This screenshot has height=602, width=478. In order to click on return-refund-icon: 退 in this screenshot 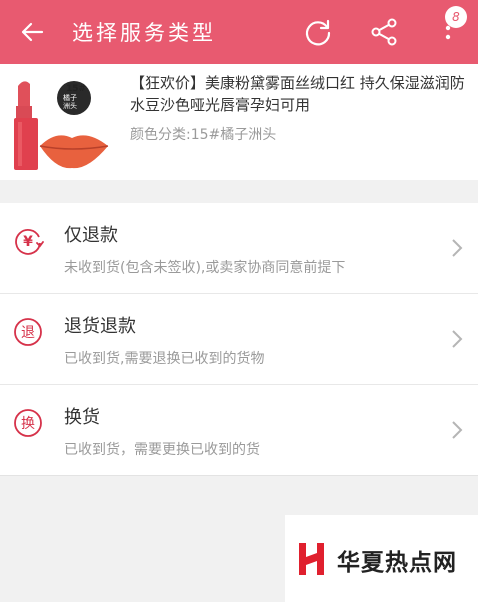, I will do `click(28, 332)`.